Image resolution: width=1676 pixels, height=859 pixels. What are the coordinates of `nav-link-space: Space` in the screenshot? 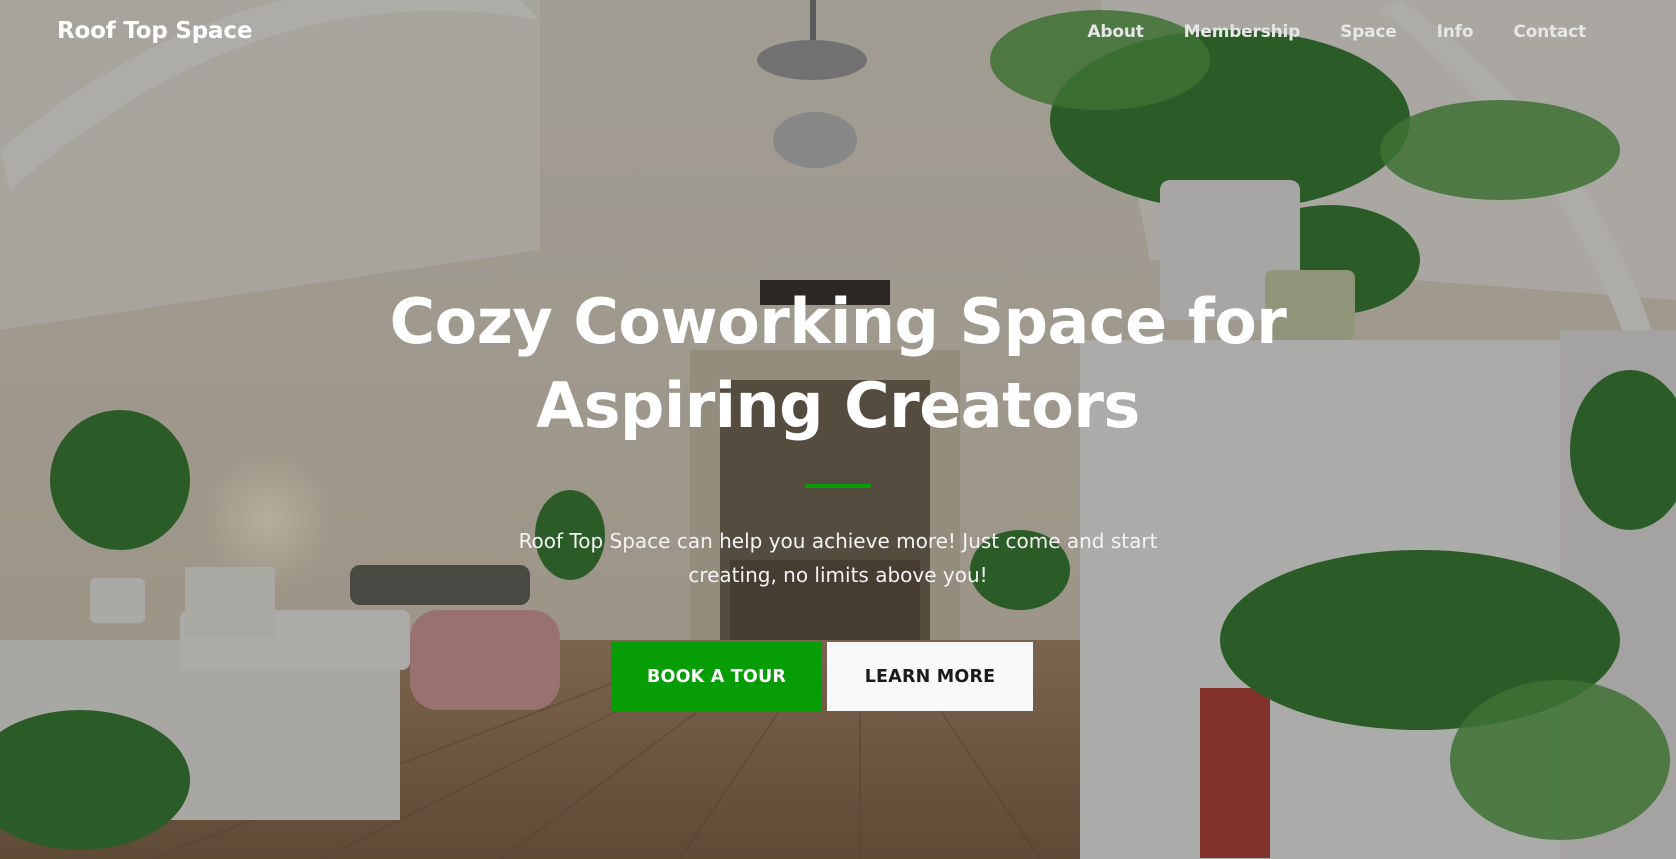 It's located at (1368, 32).